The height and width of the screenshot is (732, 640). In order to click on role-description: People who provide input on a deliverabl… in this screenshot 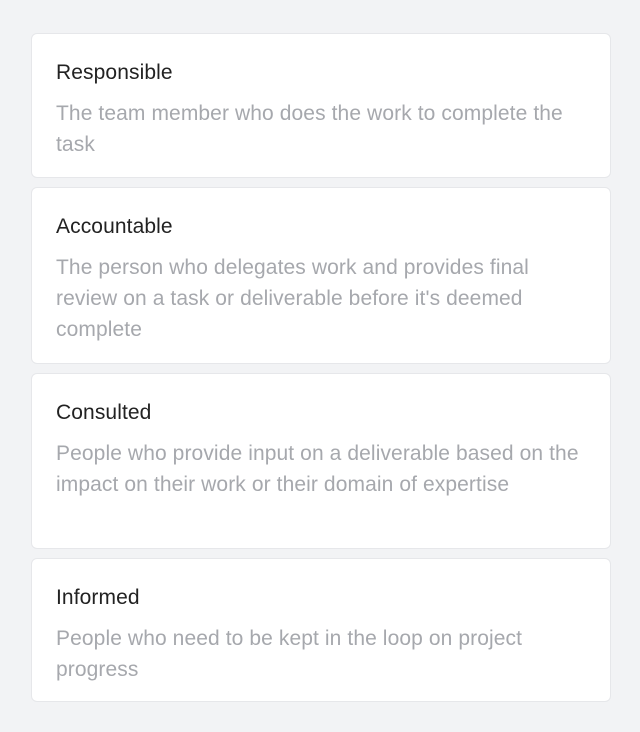, I will do `click(317, 469)`.